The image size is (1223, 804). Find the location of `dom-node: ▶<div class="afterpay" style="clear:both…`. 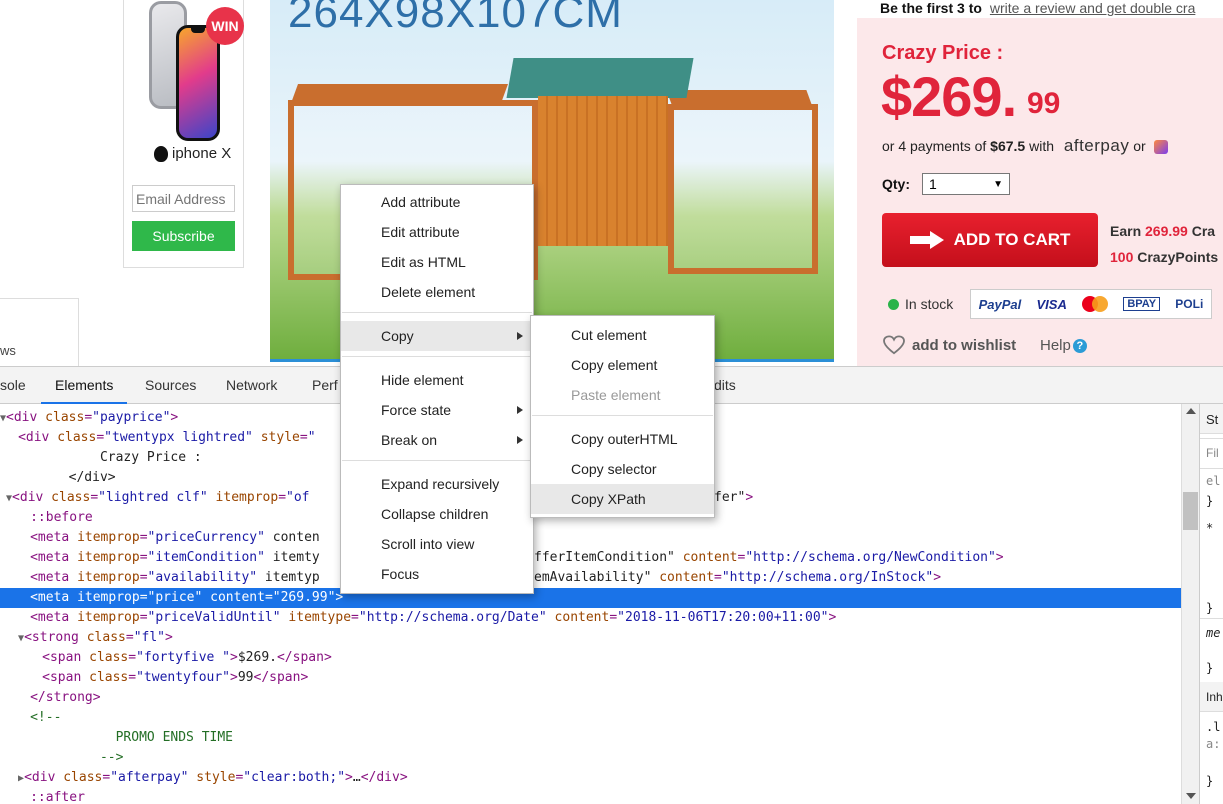

dom-node: ▶<div class="afterpay" style="clear:both… is located at coordinates (590, 778).